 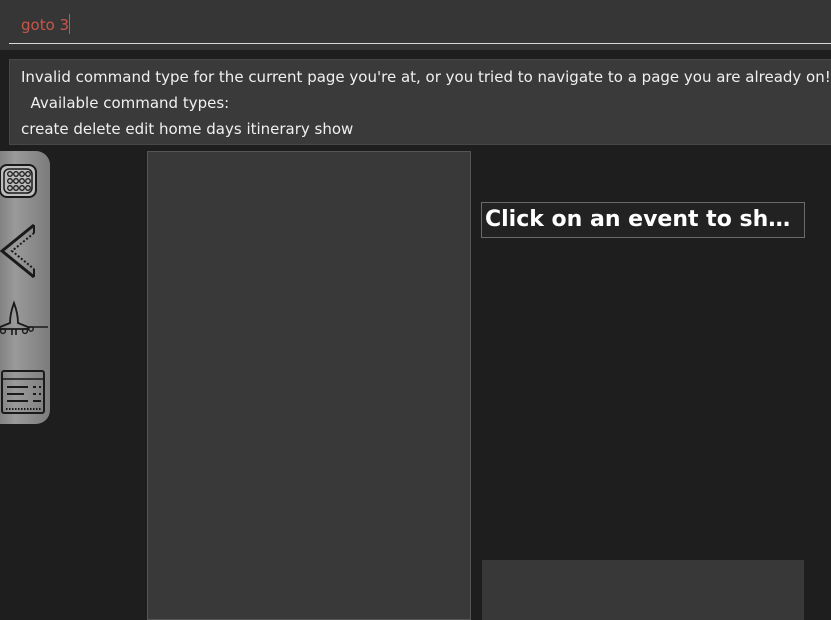 I want to click on itinerary-list-icon, so click(x=25, y=393).